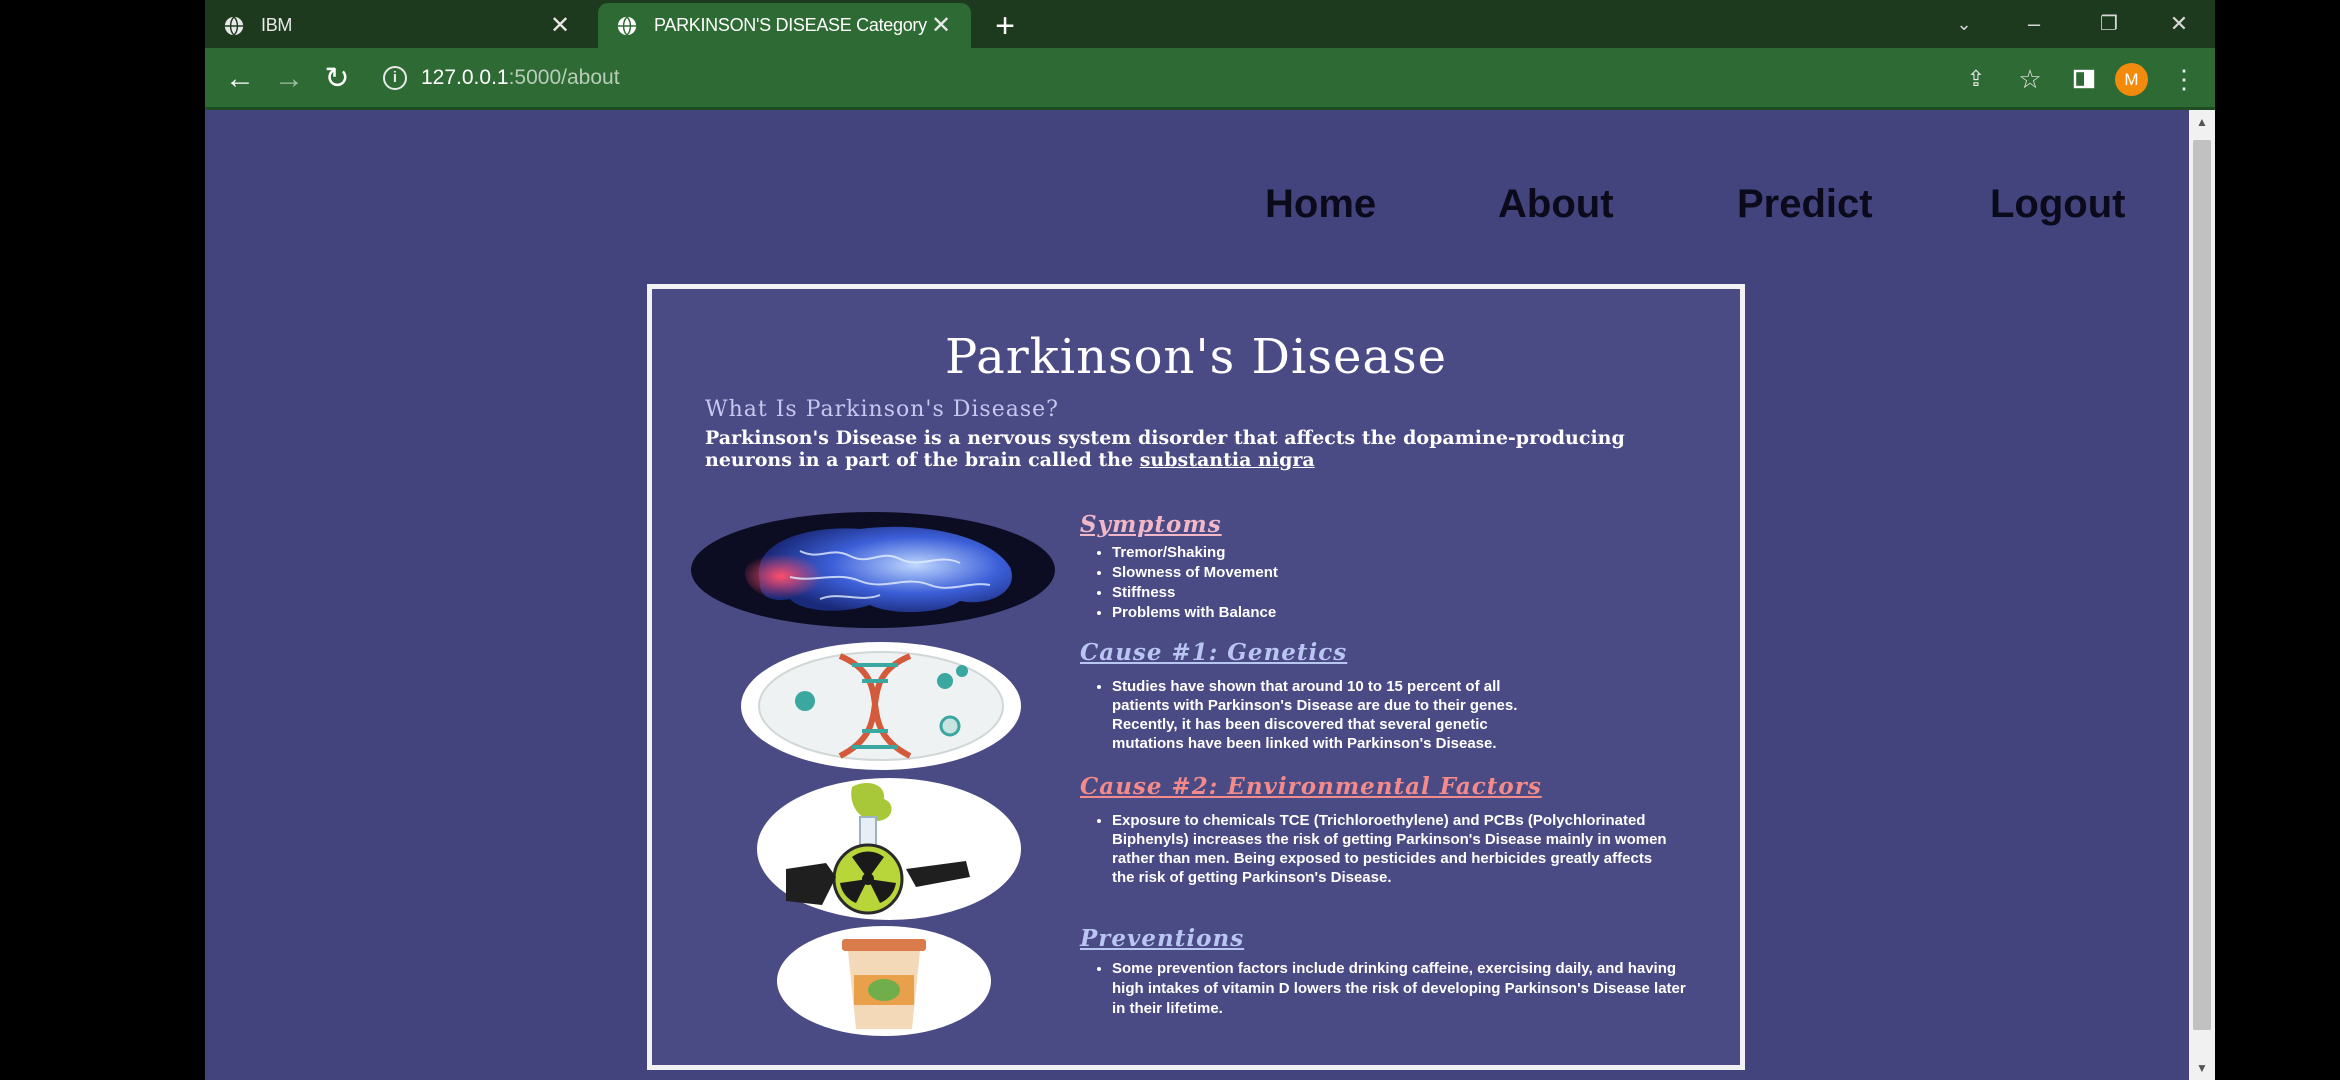 This screenshot has height=1080, width=2340. I want to click on symptom-item: Problems with Balance, so click(1195, 613).